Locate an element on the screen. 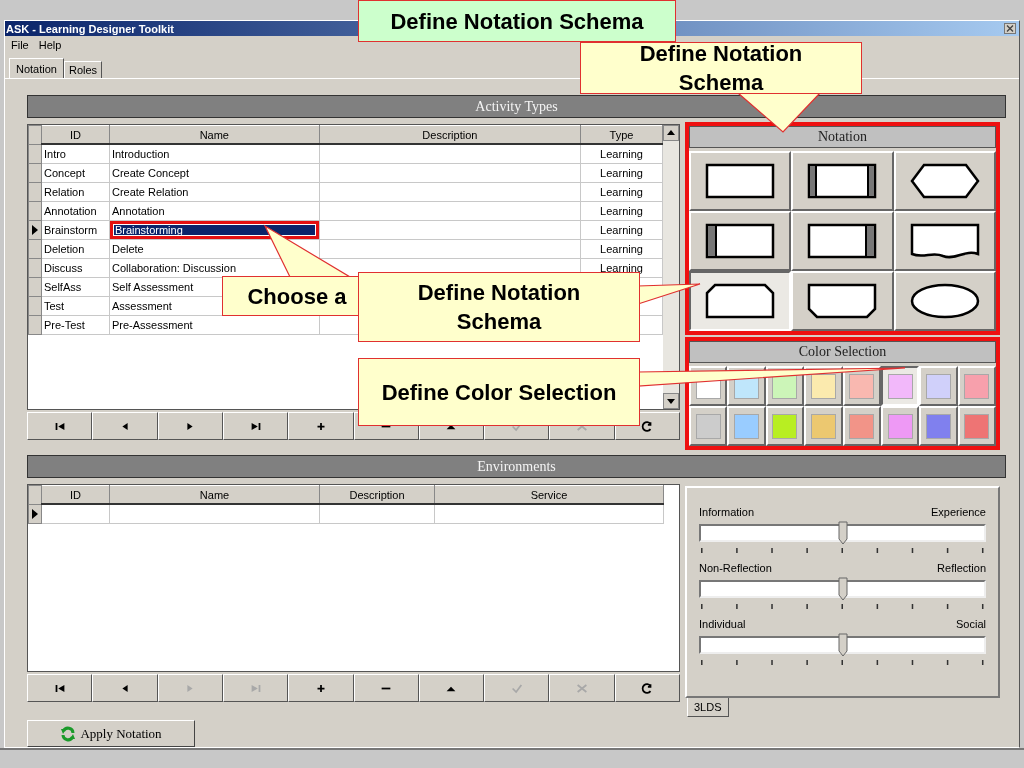 This screenshot has width=1024, height=768. tab: 3LDS is located at coordinates (708, 707).